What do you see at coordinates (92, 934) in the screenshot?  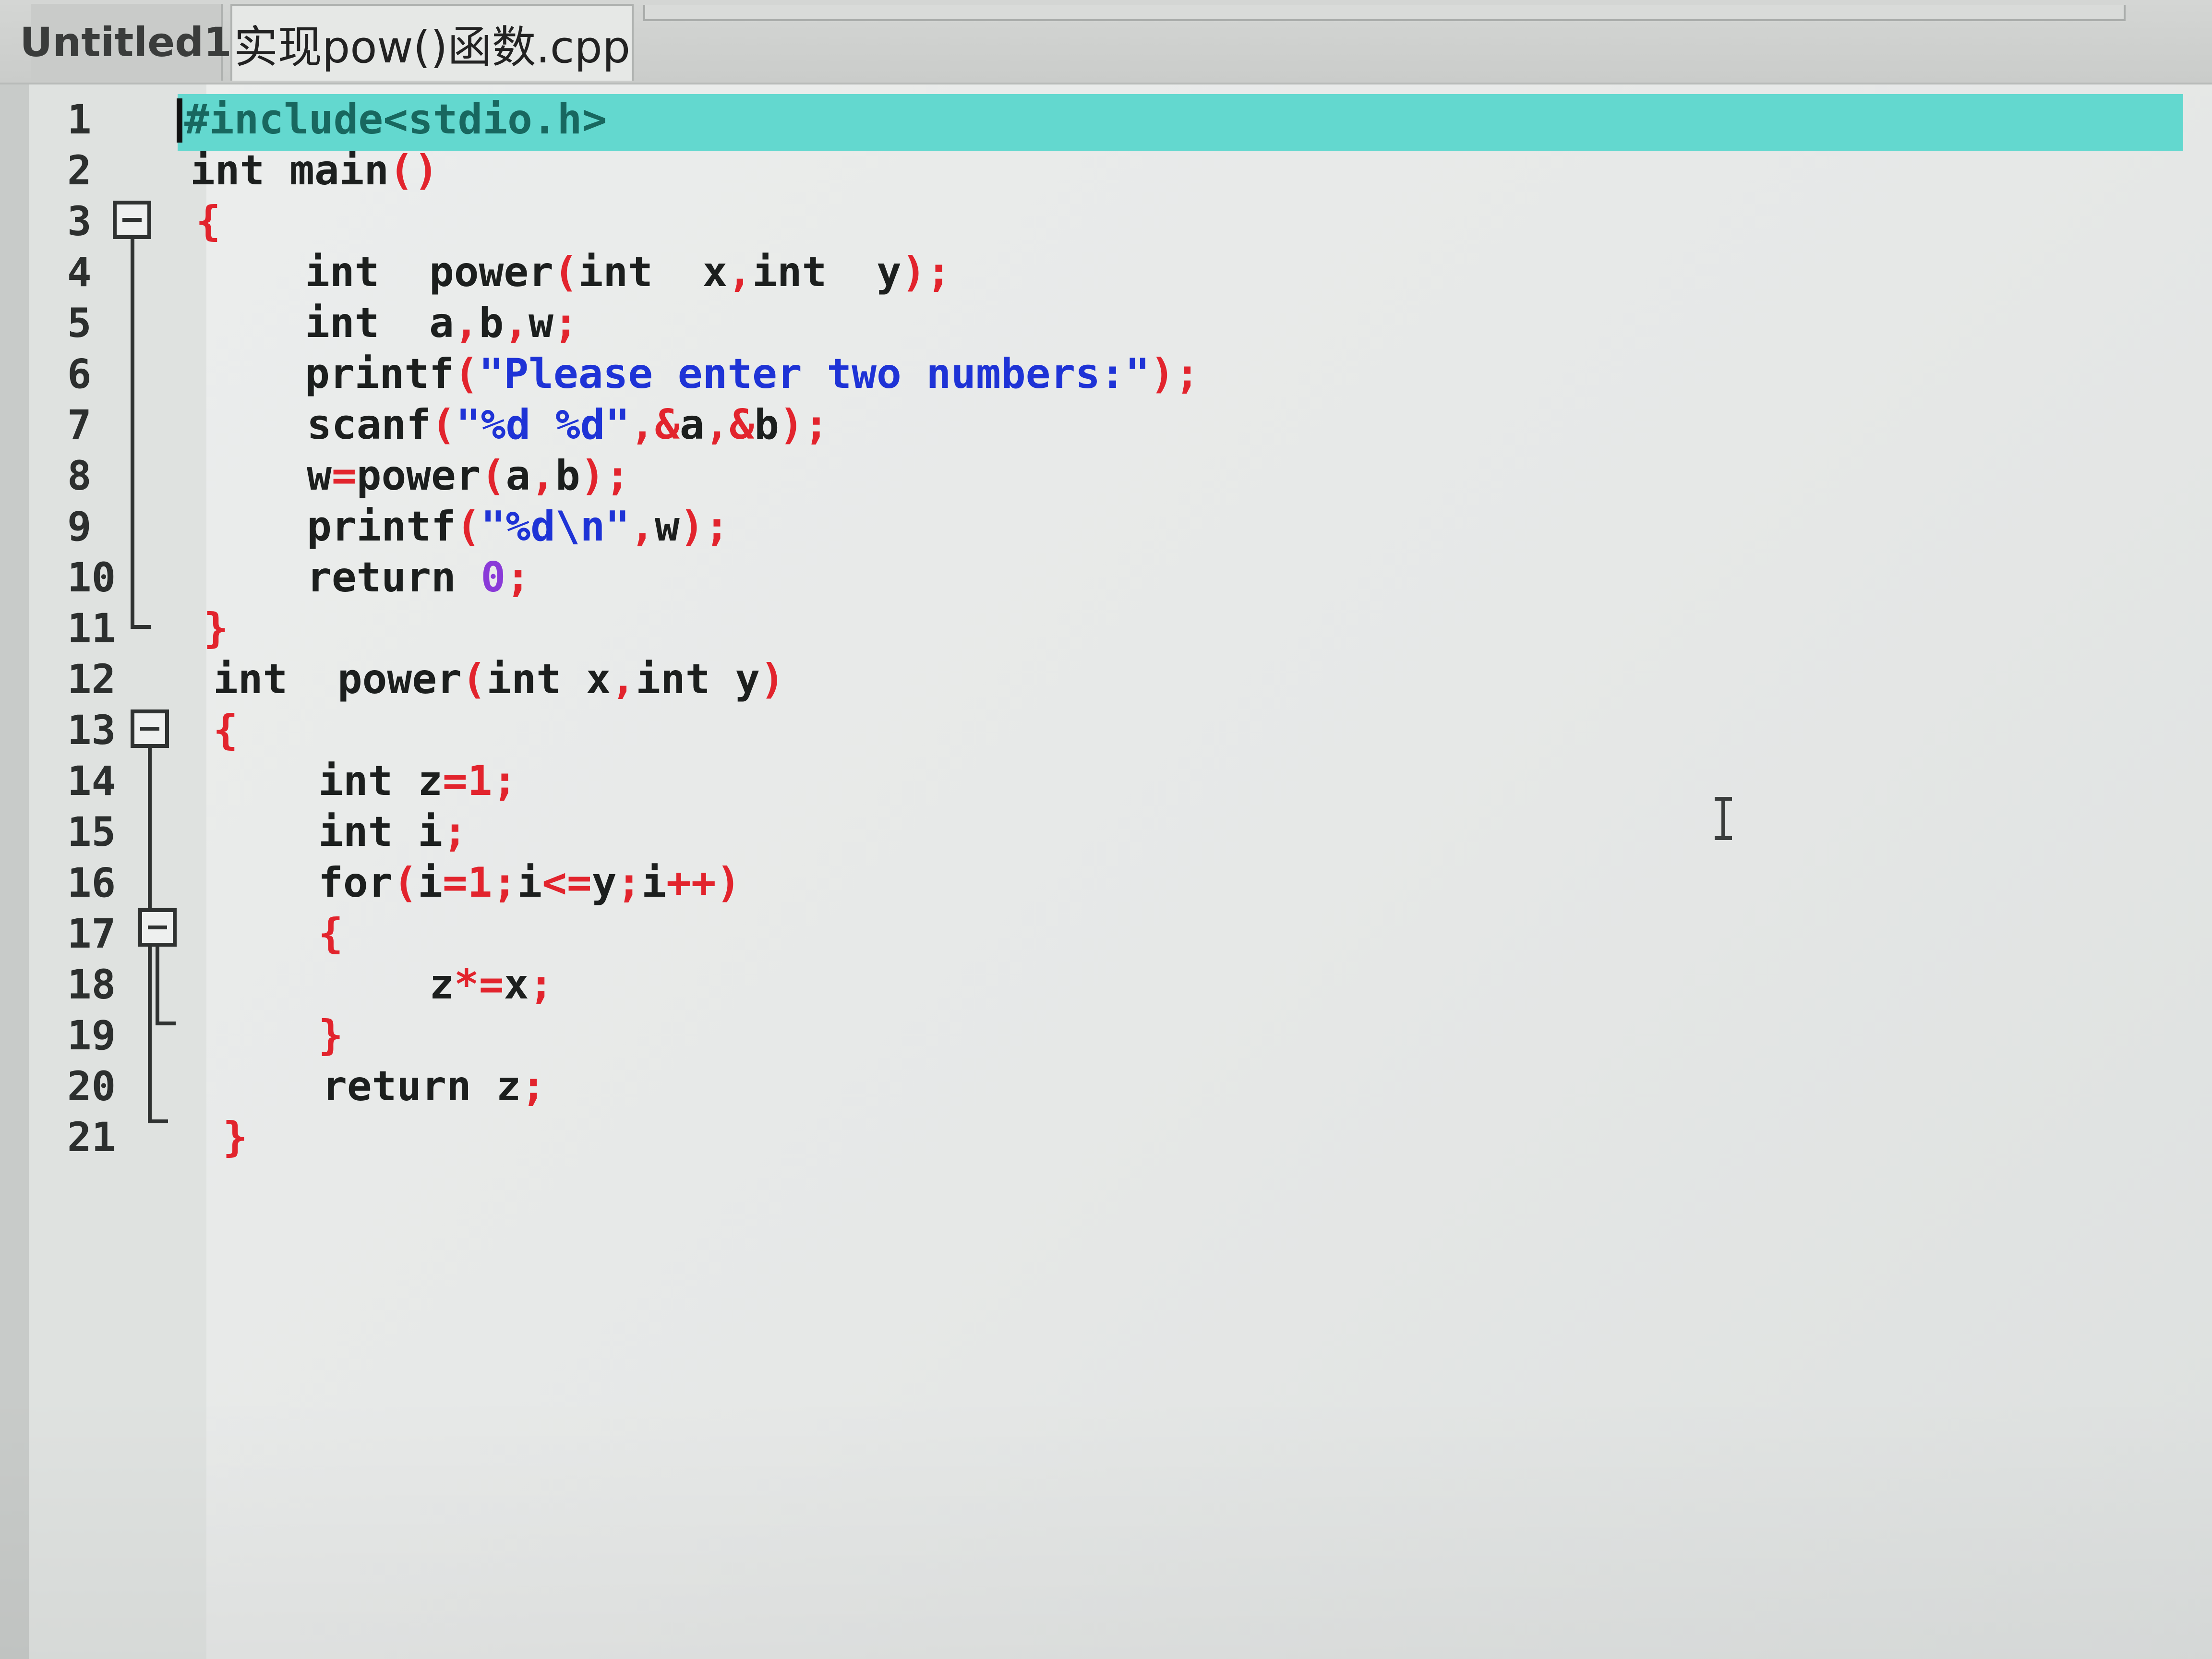 I see `line-number: 17` at bounding box center [92, 934].